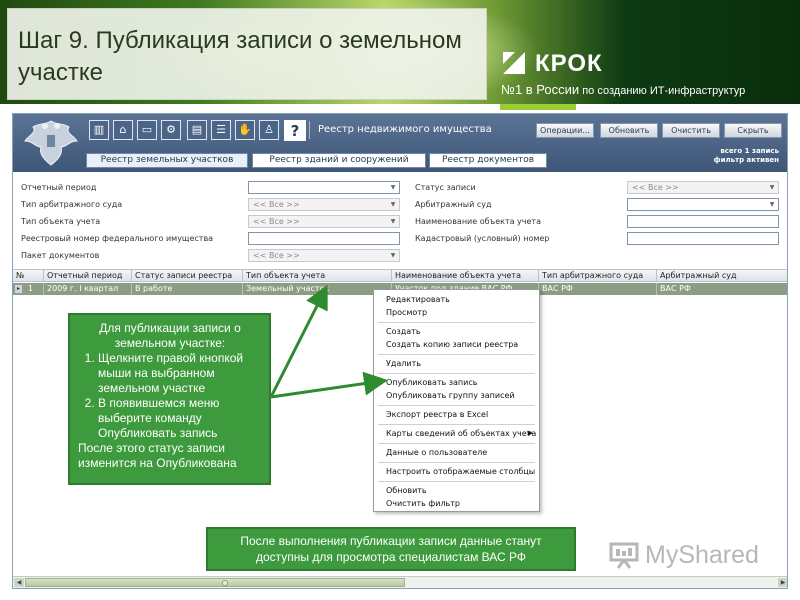 The width and height of the screenshot is (800, 600). I want to click on brand-tagline-lead: №1 в России, so click(540, 89).